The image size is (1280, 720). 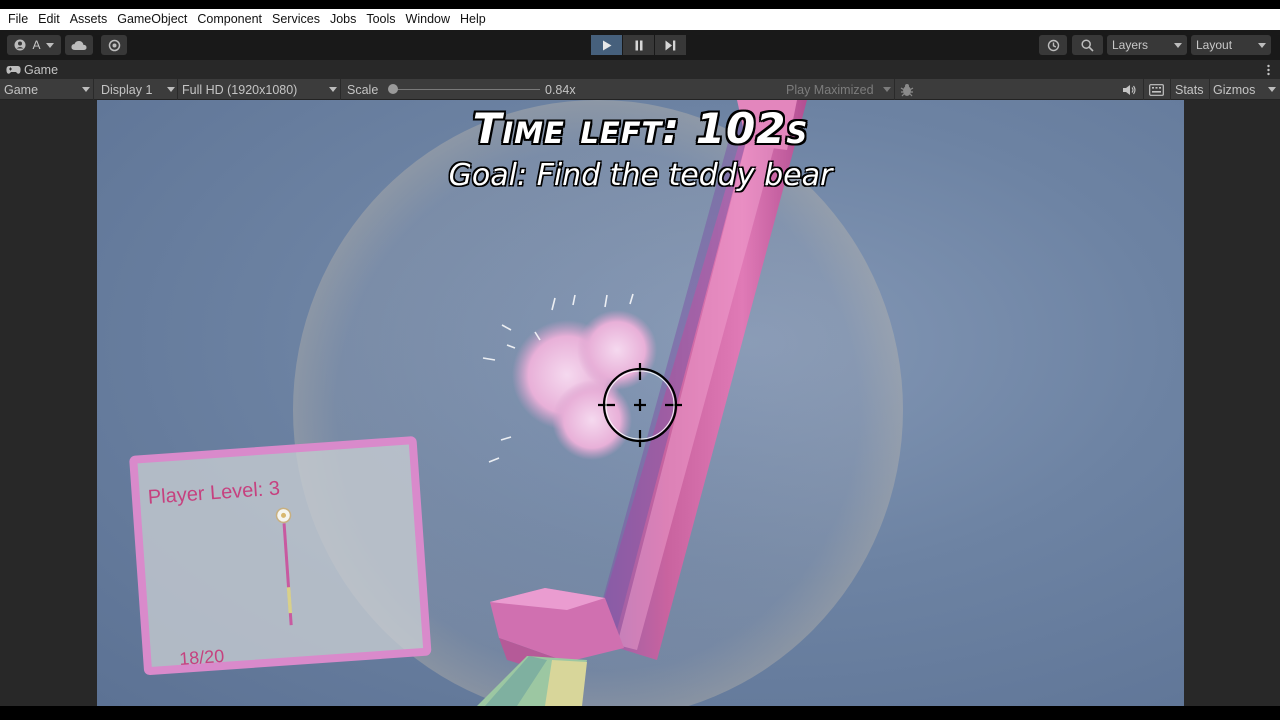 I want to click on letterbox-top, so click(x=640, y=4).